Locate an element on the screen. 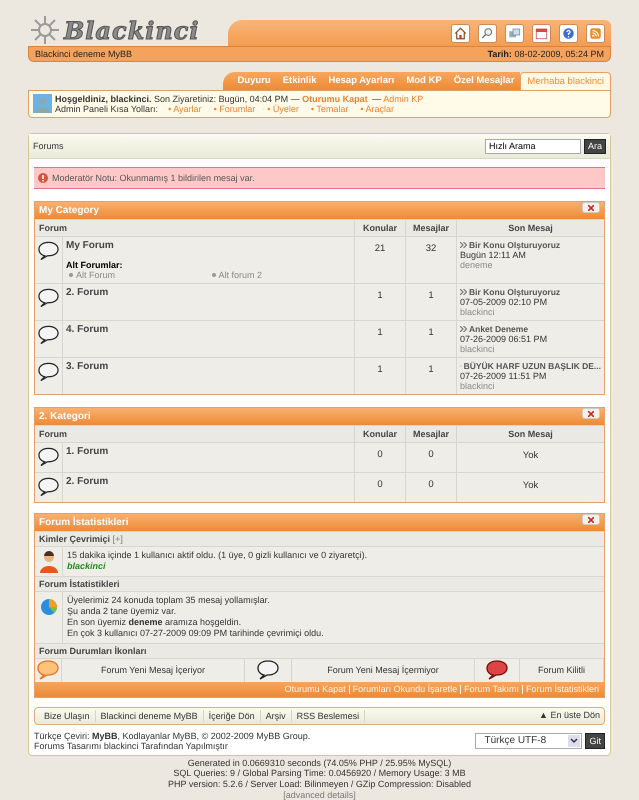 The width and height of the screenshot is (639, 800). user-icon is located at coordinates (48, 562).